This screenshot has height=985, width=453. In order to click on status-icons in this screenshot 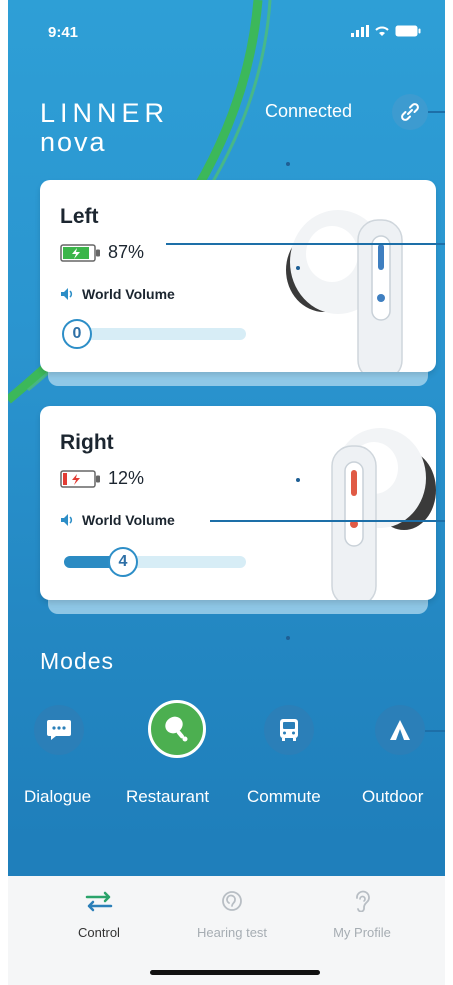, I will do `click(386, 31)`.